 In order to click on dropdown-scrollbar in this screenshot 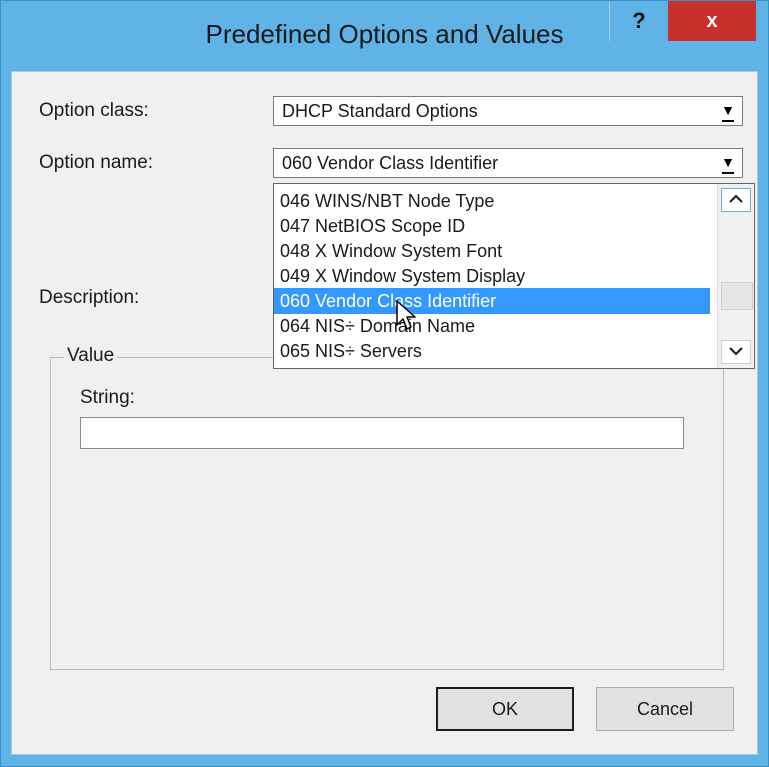, I will do `click(735, 276)`.